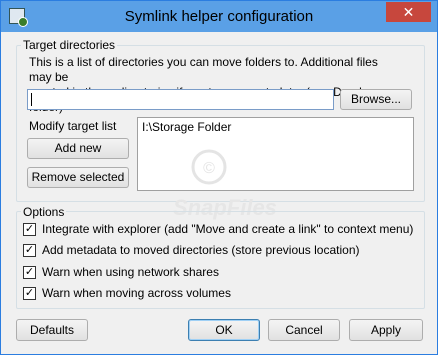 The image size is (438, 355). I want to click on window-title: Symlink helper configuration, so click(219, 16).